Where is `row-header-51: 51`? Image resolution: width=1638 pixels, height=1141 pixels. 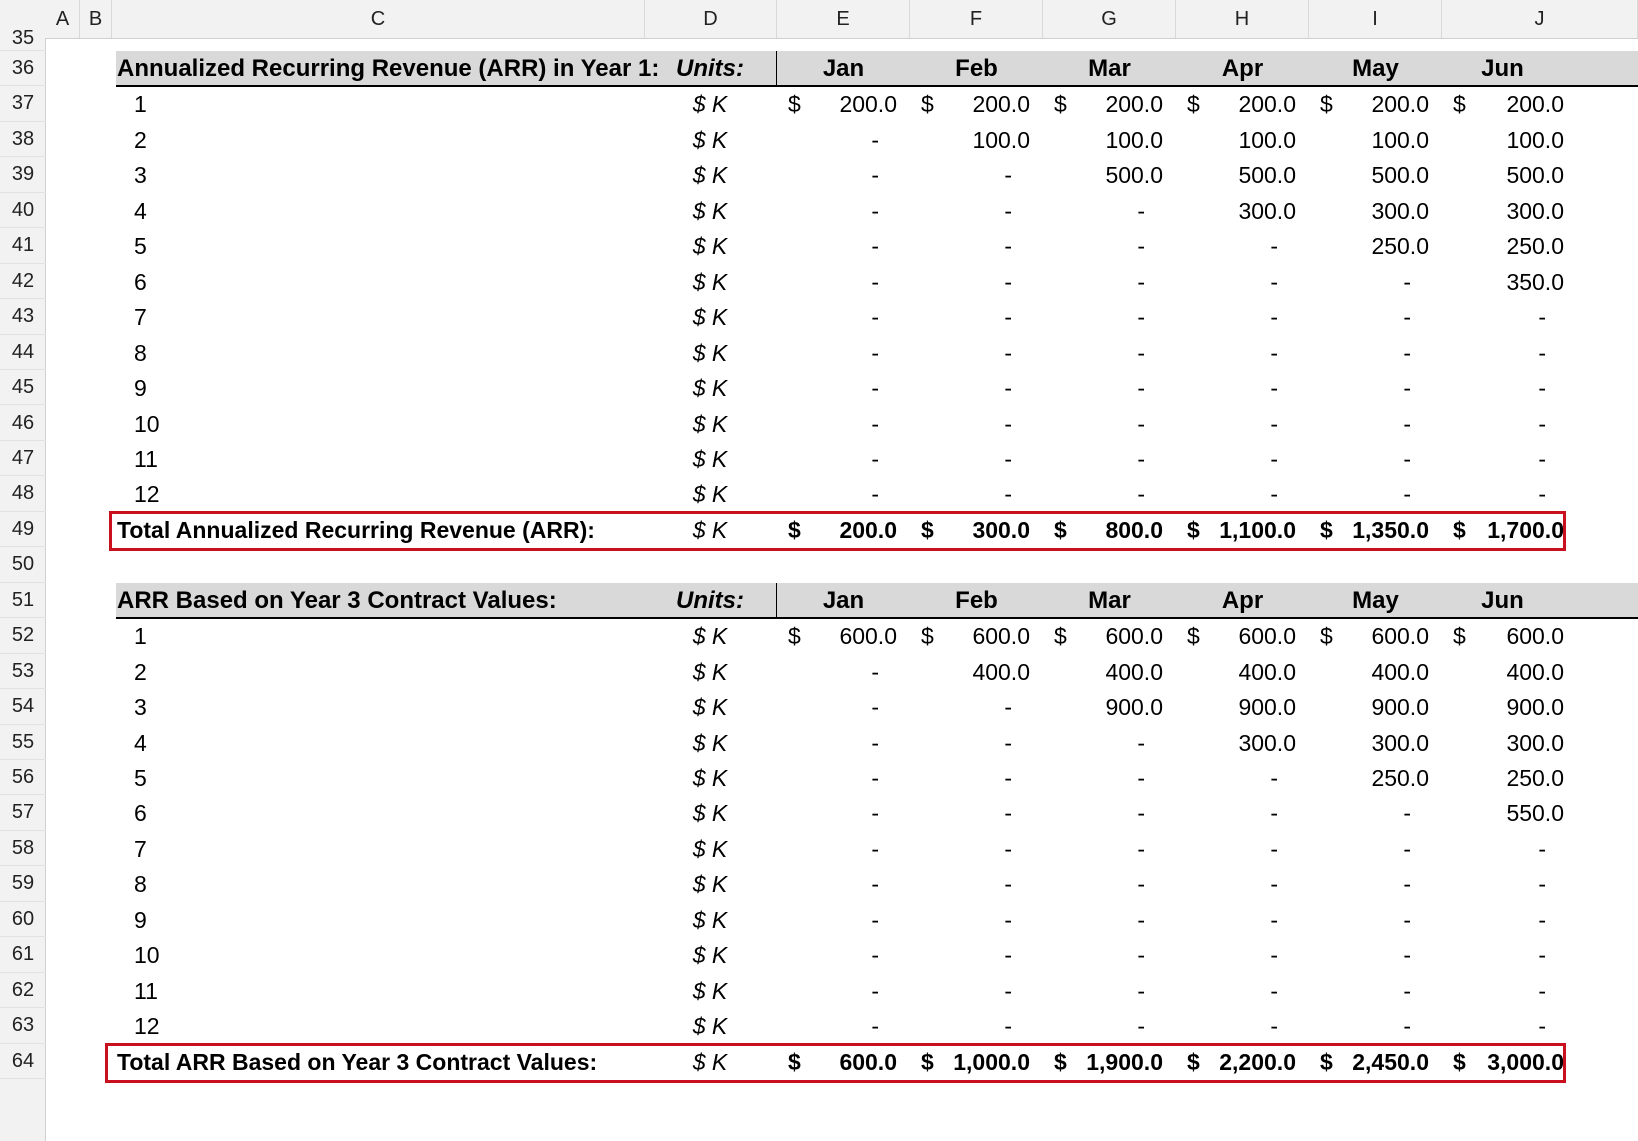
row-header-51: 51 is located at coordinates (23, 601).